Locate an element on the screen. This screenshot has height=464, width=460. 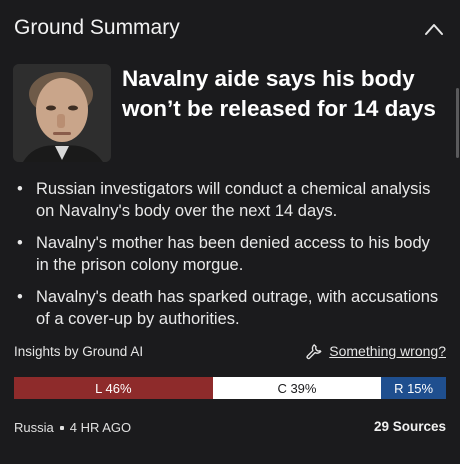
story-meta: Russia 4 HR AGO is located at coordinates (72, 427).